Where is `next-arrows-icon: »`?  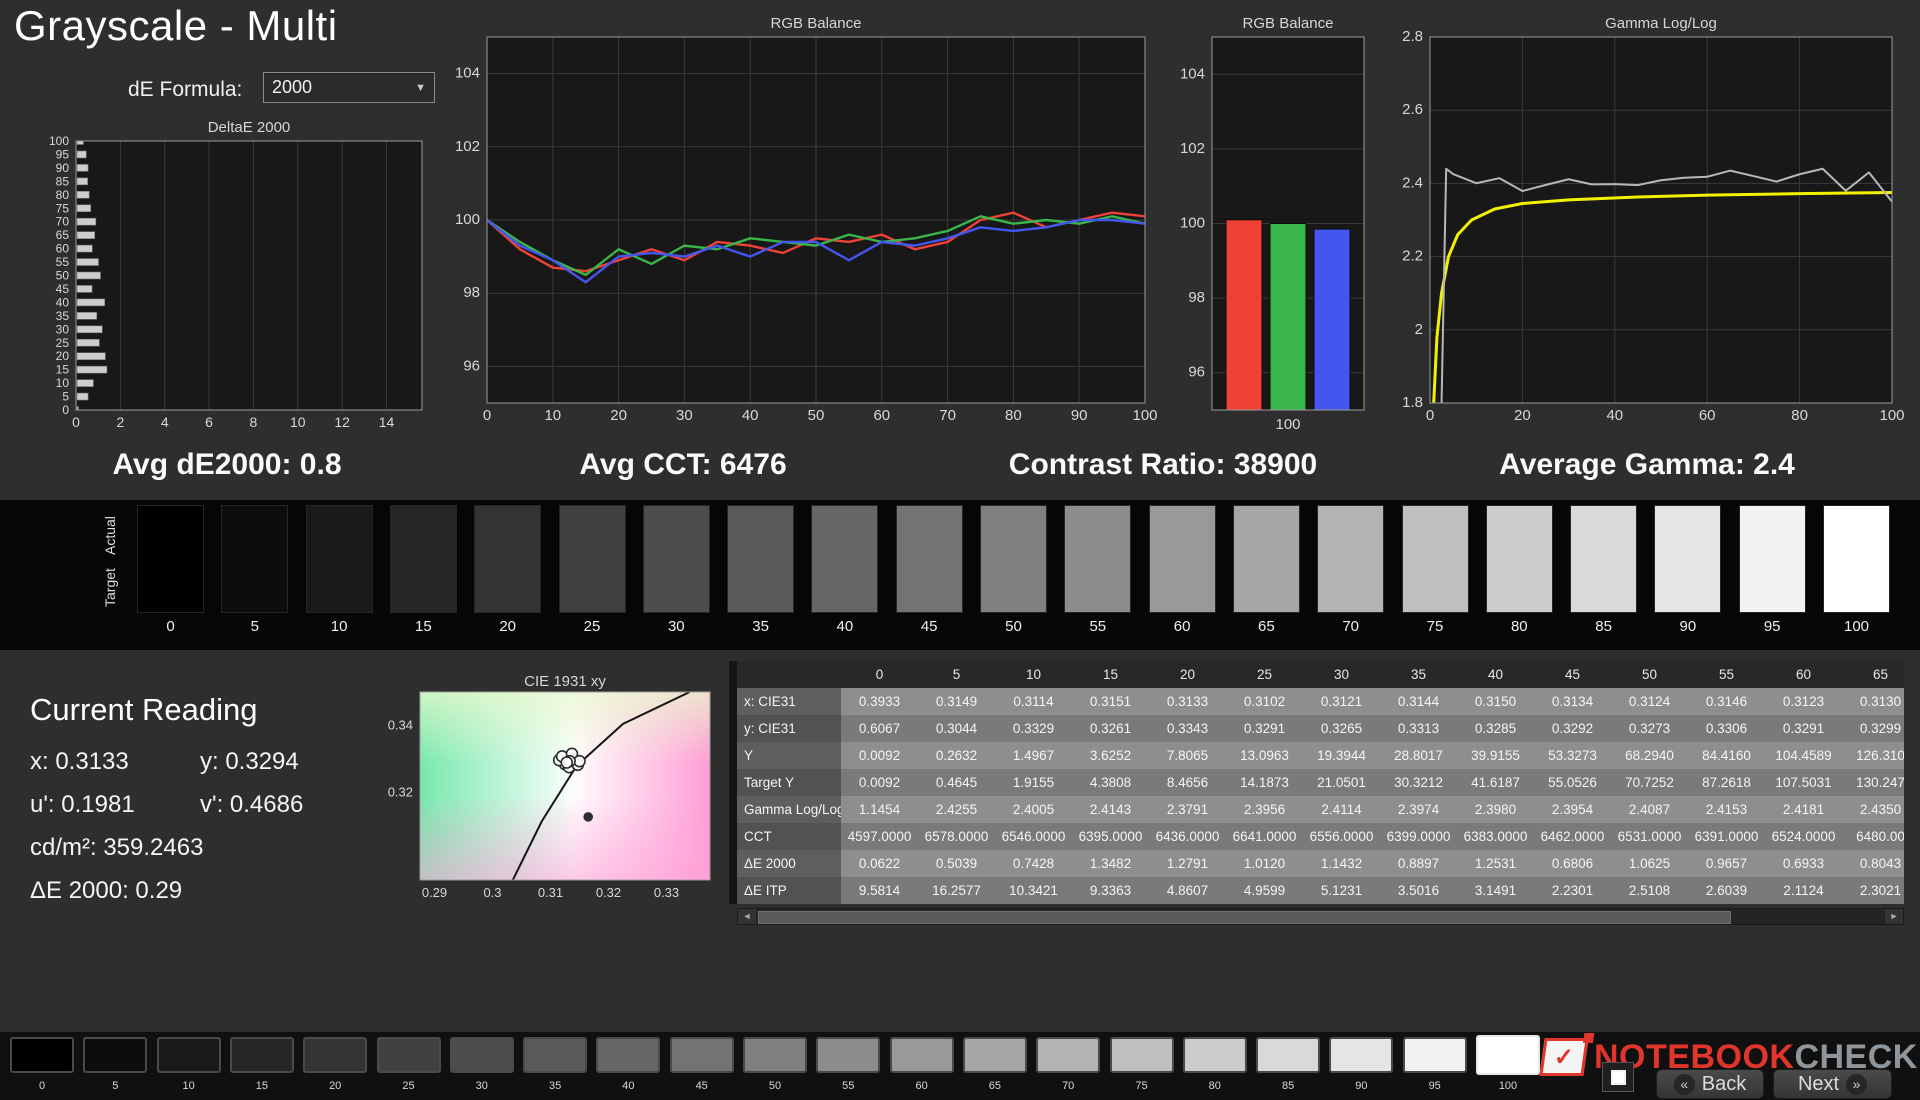
next-arrows-icon: » is located at coordinates (1857, 1084).